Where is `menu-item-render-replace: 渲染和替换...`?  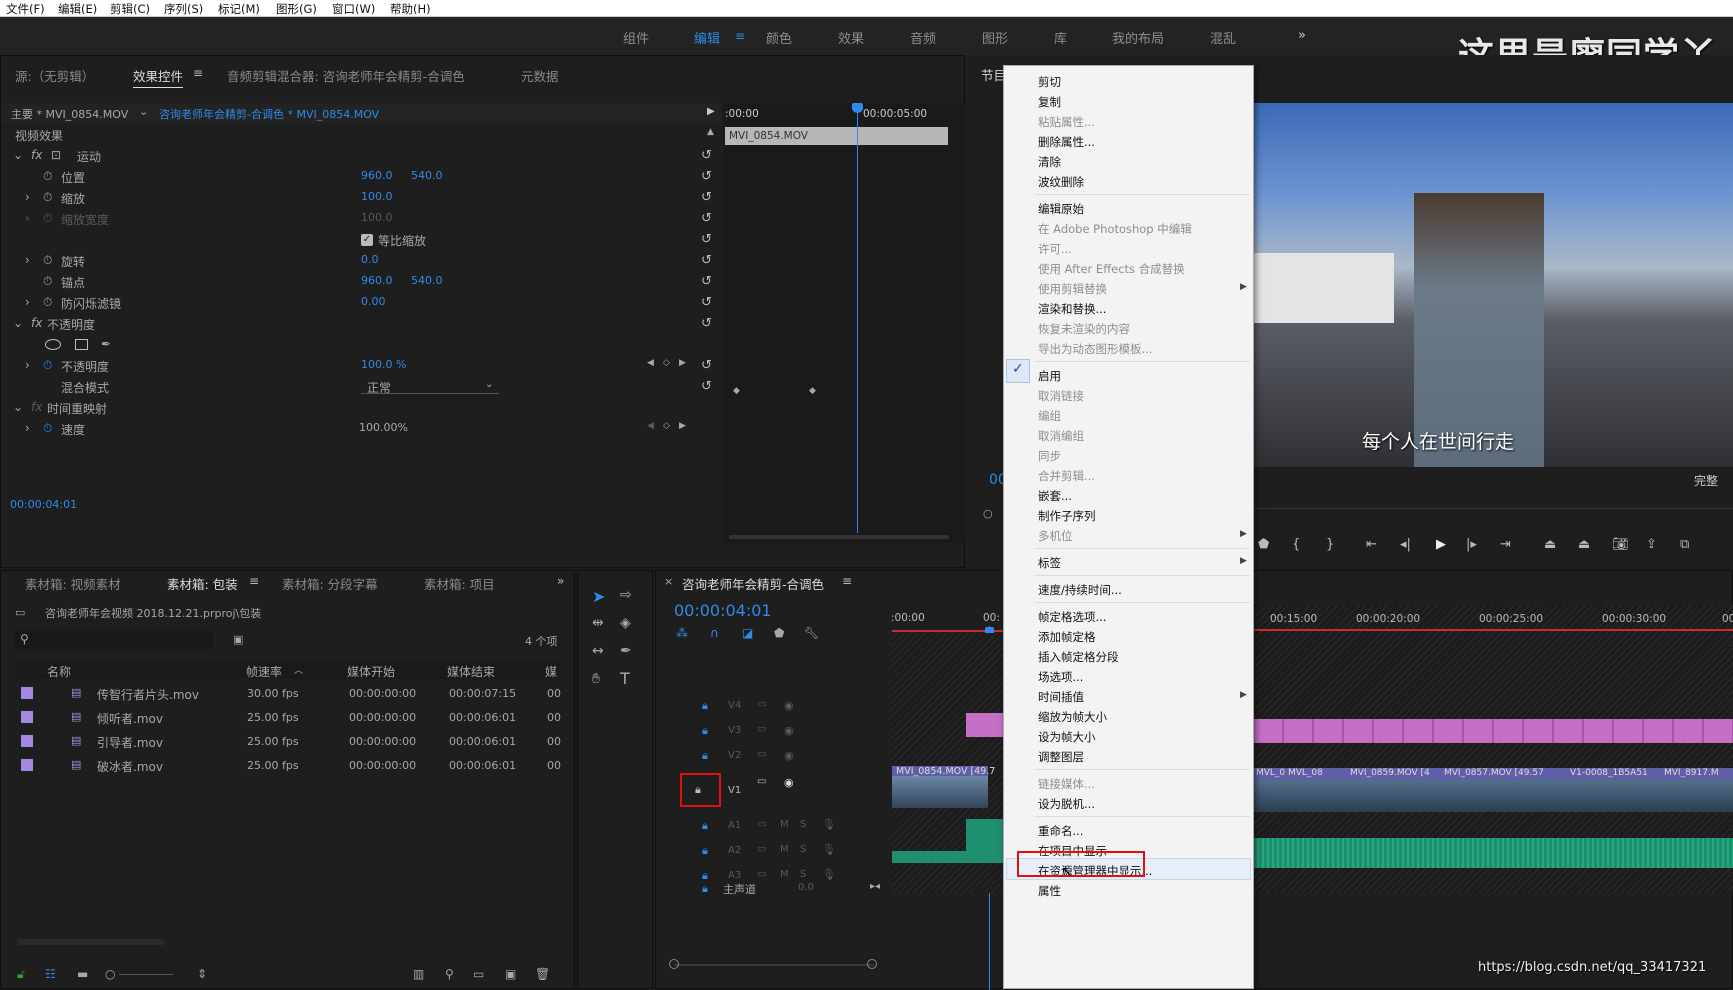 menu-item-render-replace: 渲染和替换... is located at coordinates (1072, 309).